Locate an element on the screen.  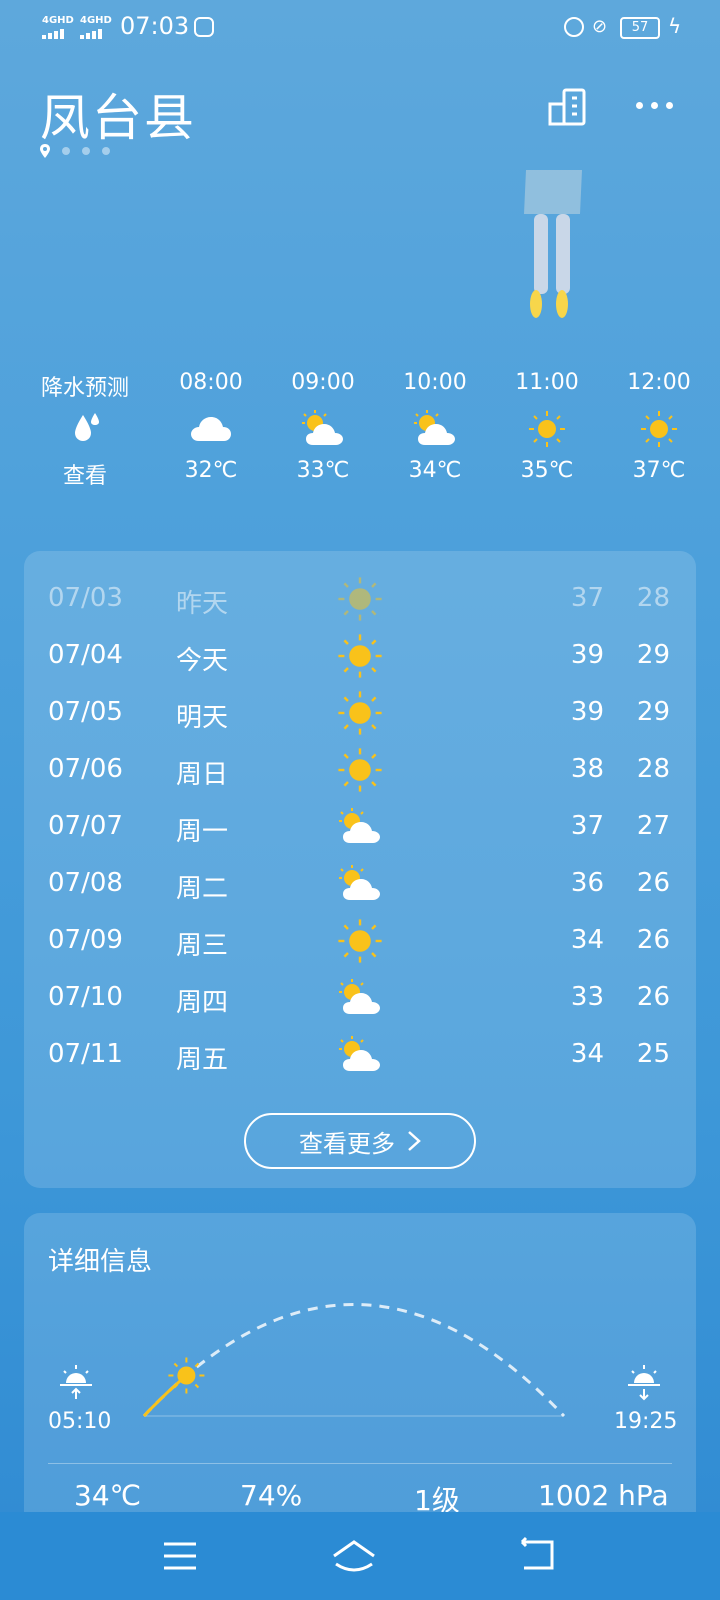
forecast-row: 07/11 周五 34 25 is located at coordinates (360, 1056).